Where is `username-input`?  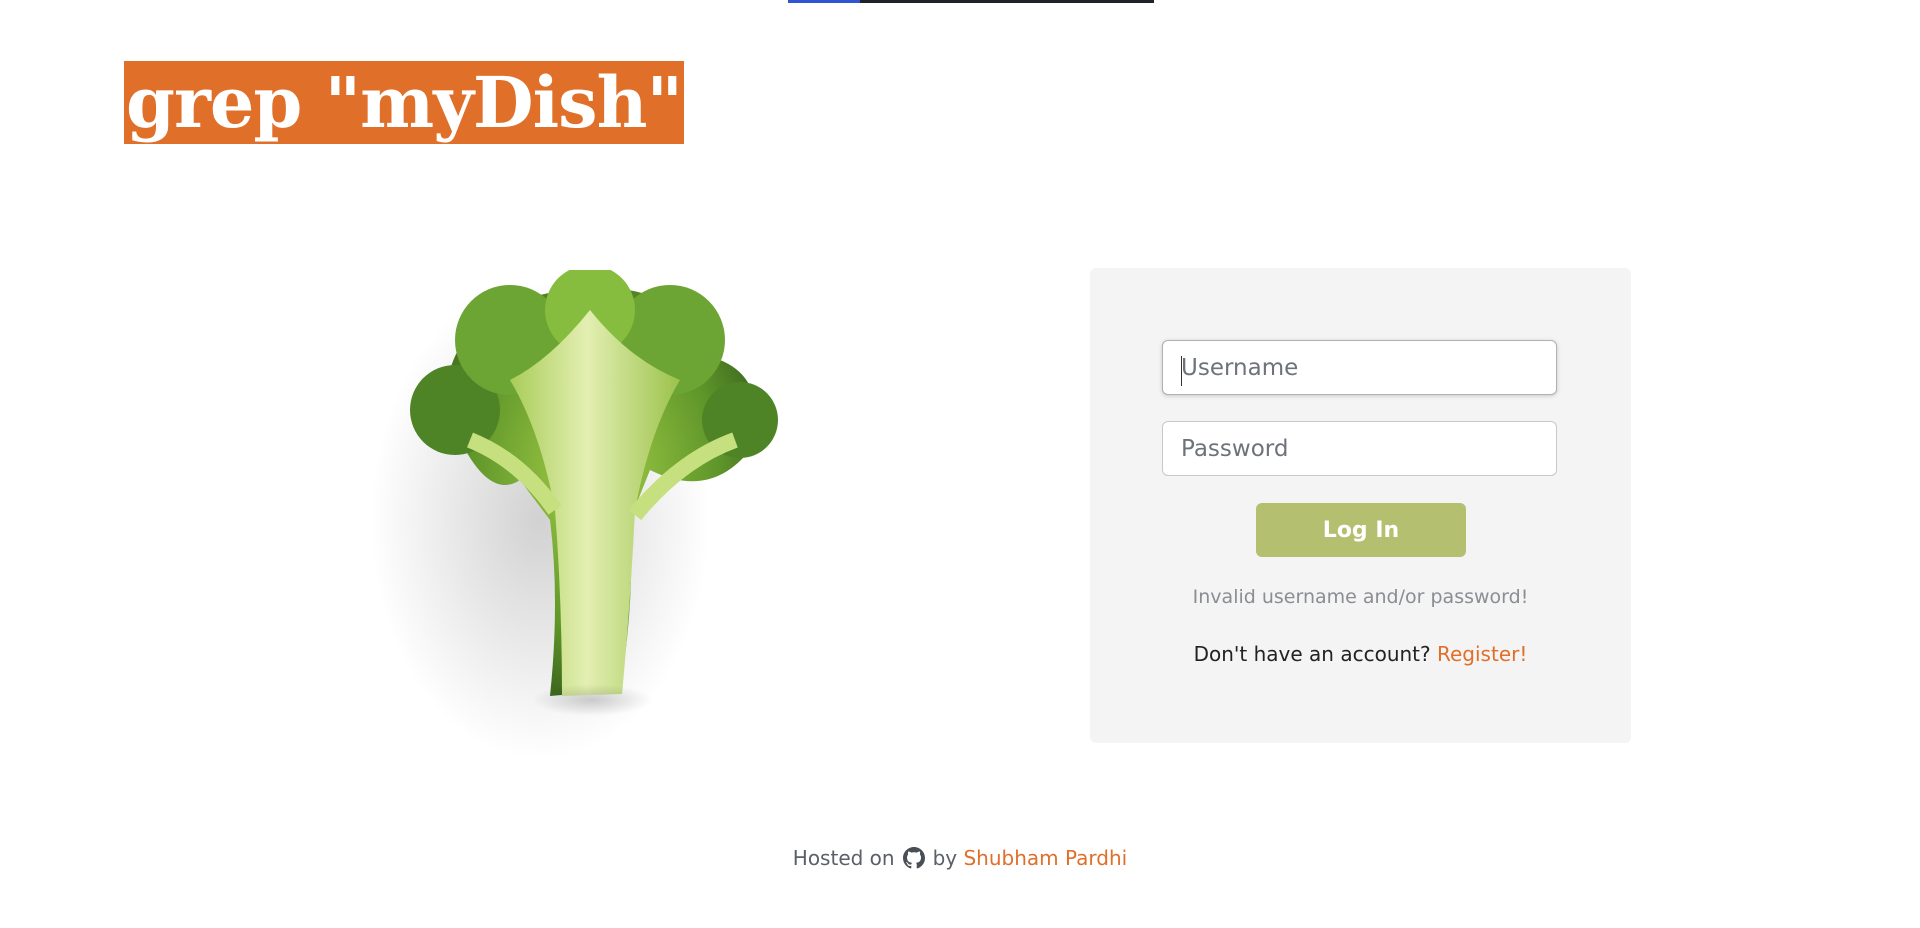 username-input is located at coordinates (1359, 367).